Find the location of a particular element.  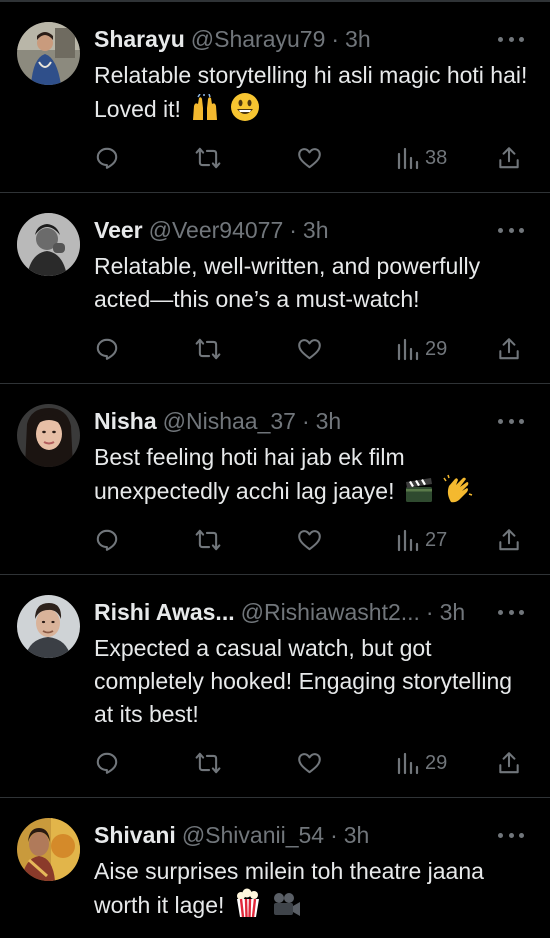

author-handle: @Sharayu79 is located at coordinates (258, 39).